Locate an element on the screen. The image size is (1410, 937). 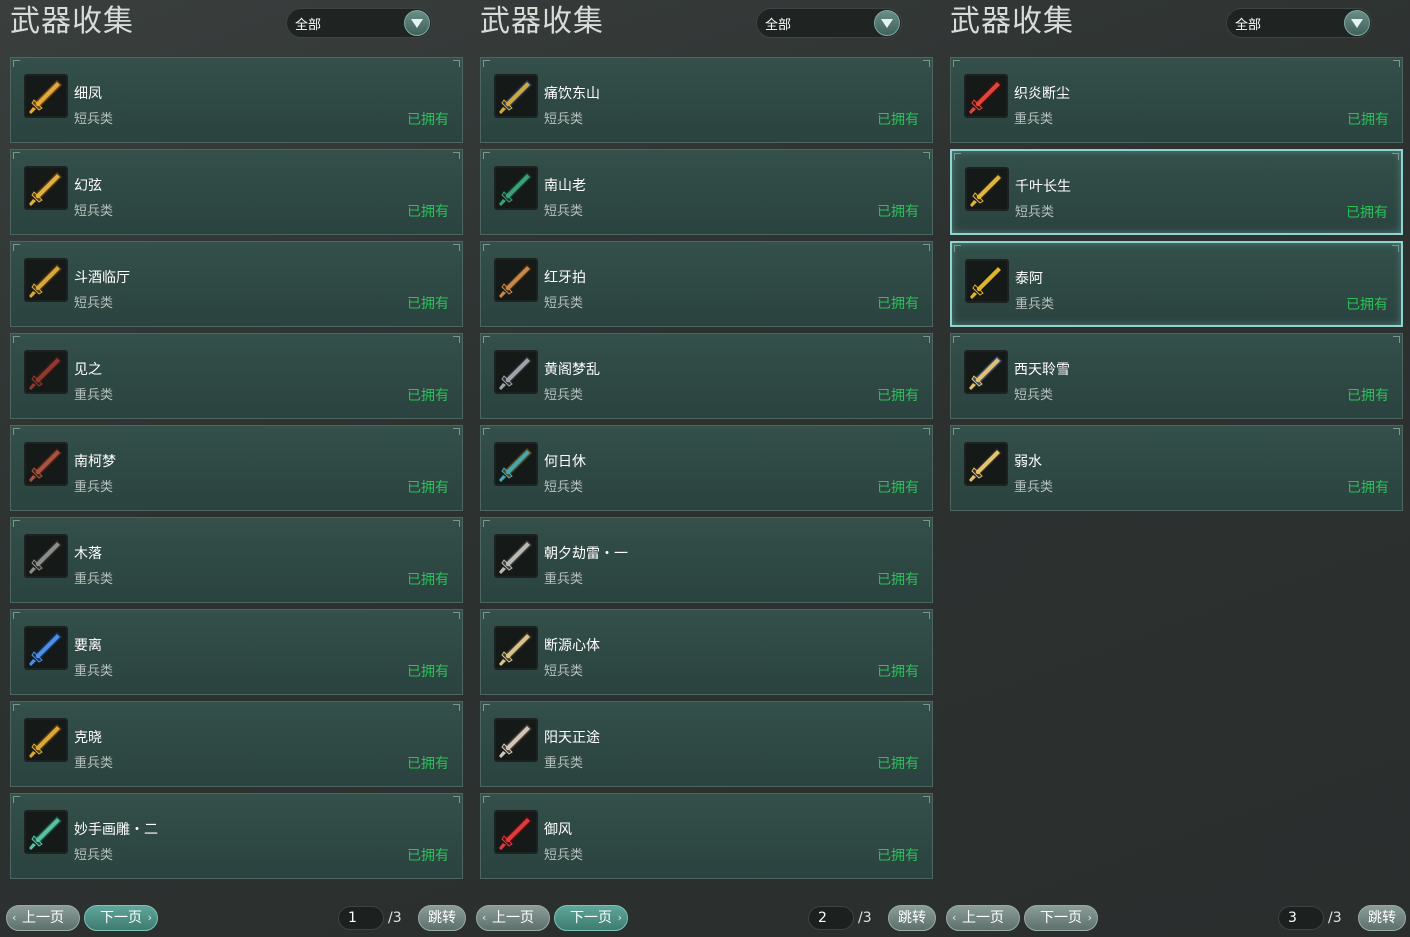
trident-icon is located at coordinates (986, 372).